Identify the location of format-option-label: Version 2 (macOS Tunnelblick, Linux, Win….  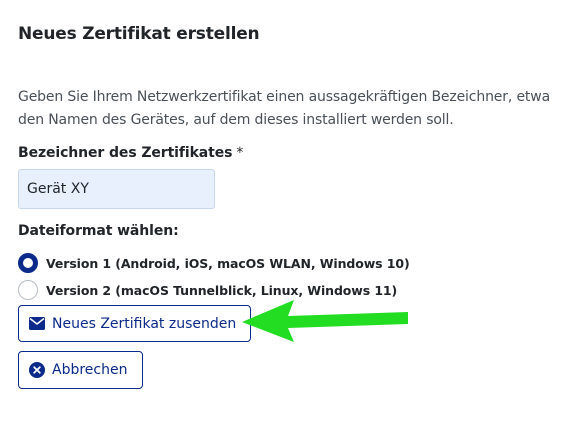
(222, 290).